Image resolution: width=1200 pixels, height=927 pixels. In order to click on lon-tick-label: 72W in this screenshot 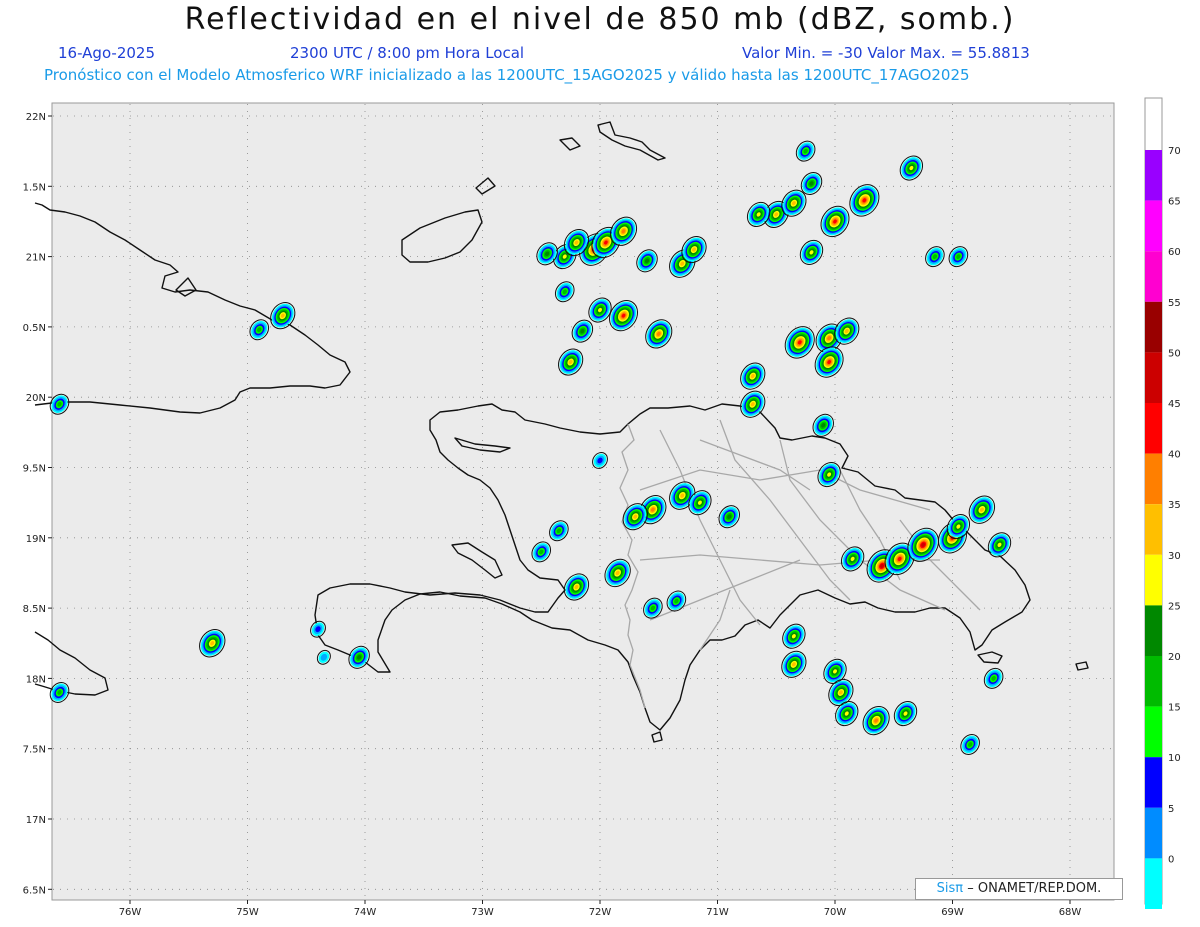, I will do `click(600, 912)`.